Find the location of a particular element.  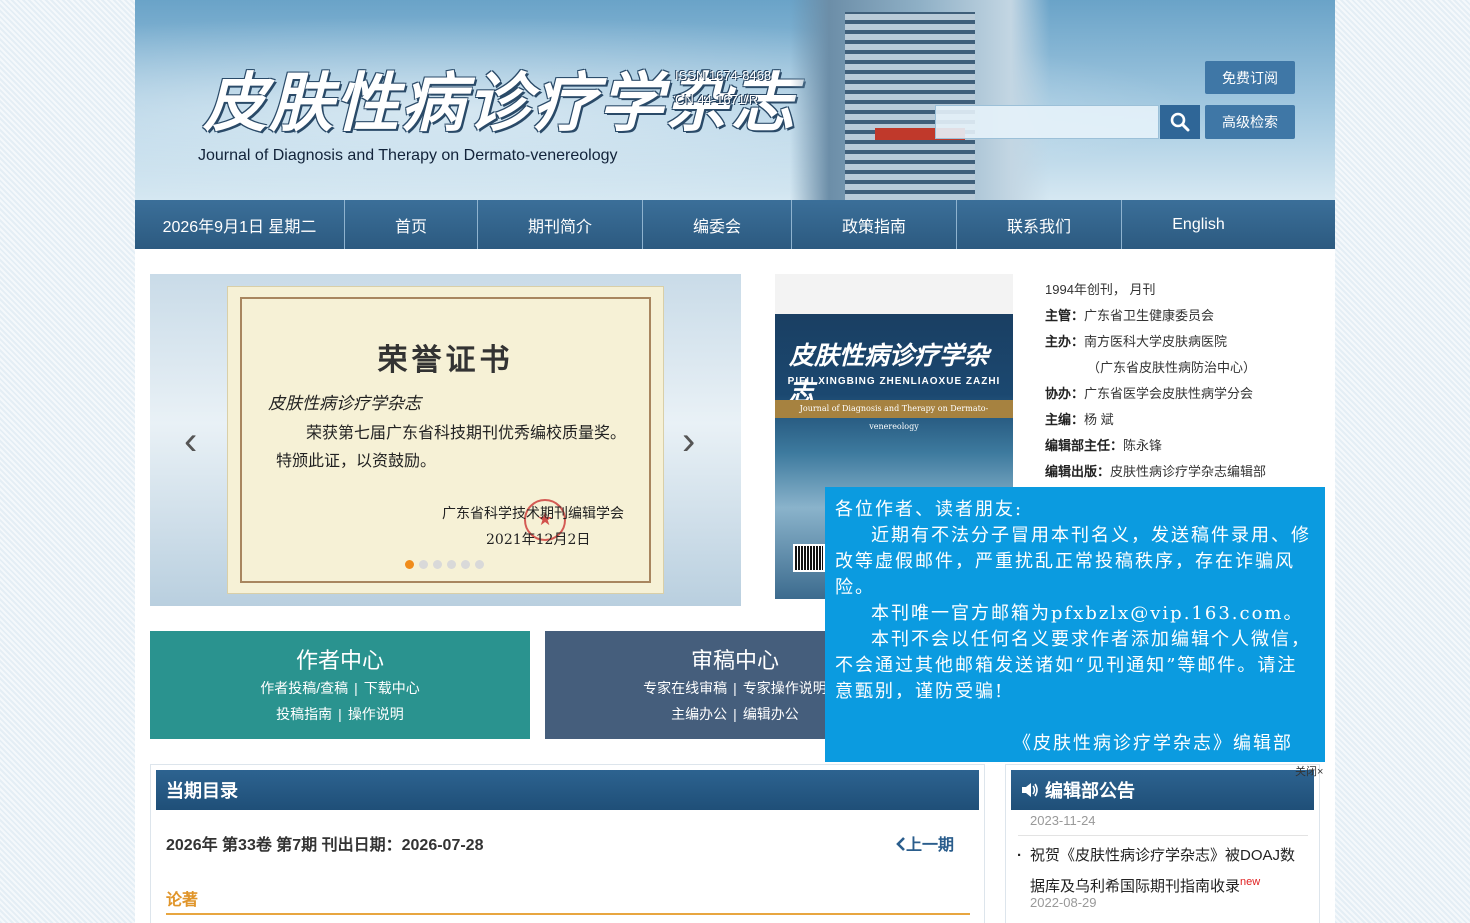

hospital-building-image is located at coordinates (920, 100).